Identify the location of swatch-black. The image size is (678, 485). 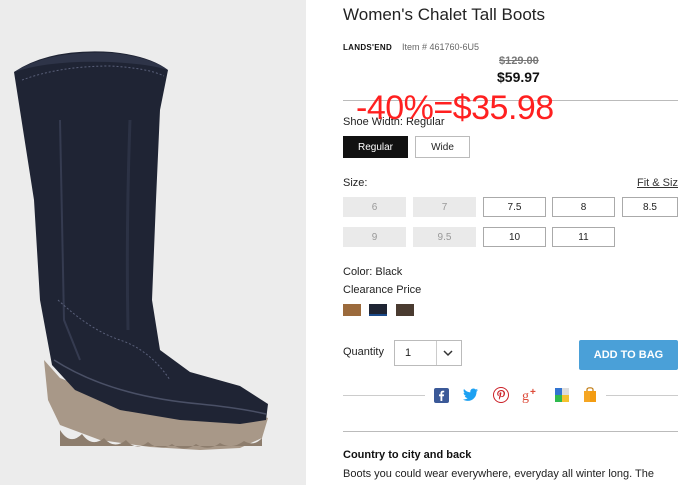
(378, 310).